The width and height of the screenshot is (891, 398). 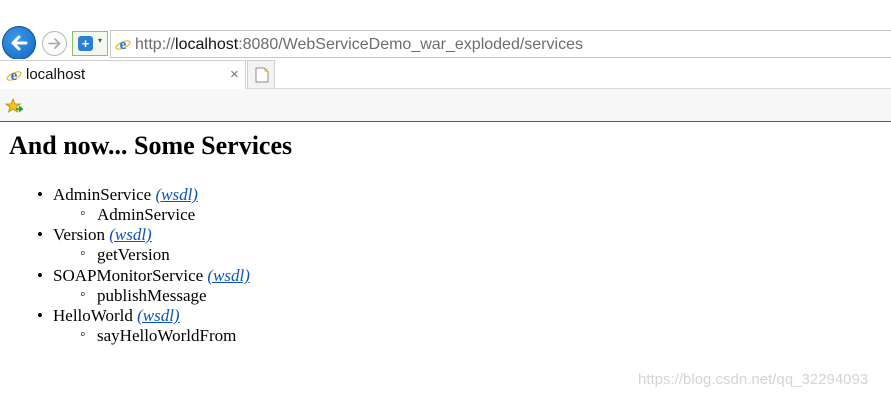 I want to click on compatibility-view-icon: +, so click(x=85, y=43).